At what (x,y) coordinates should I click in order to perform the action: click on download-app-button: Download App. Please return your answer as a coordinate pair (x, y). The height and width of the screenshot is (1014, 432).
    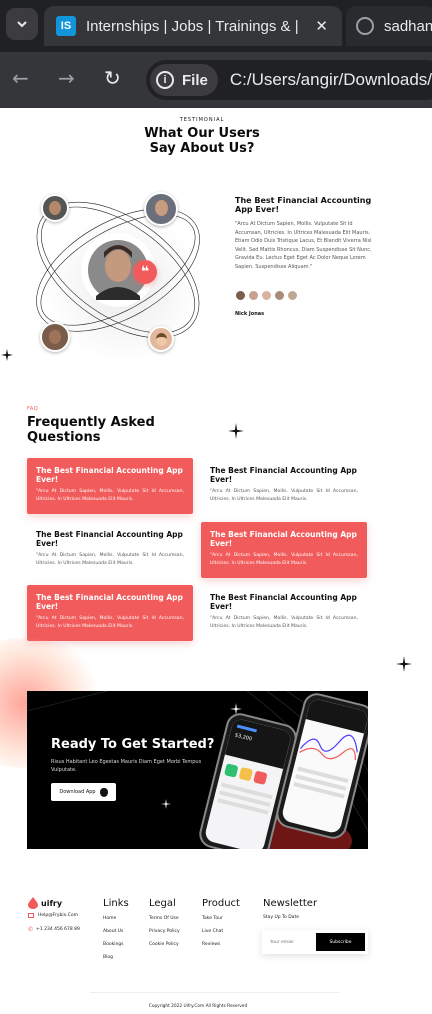
    Looking at the image, I should click on (83, 792).